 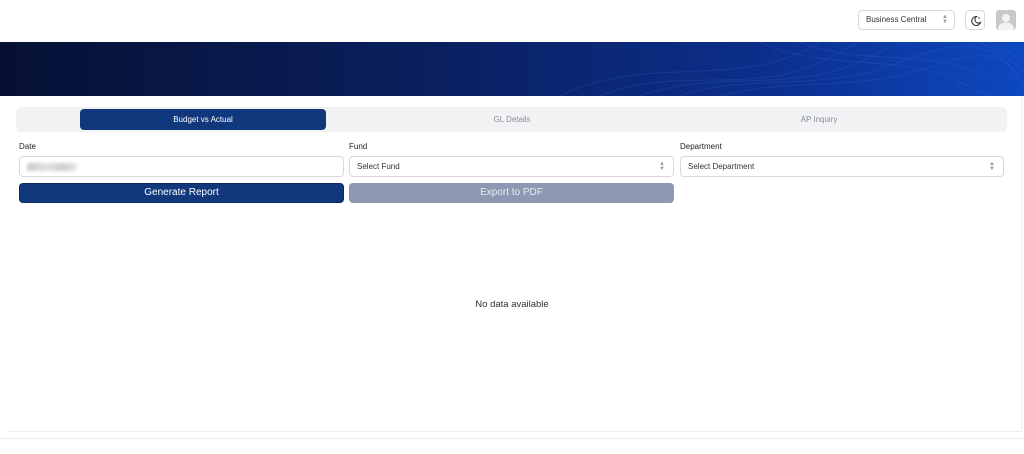 I want to click on environment-select-value: Business Central, so click(x=896, y=19).